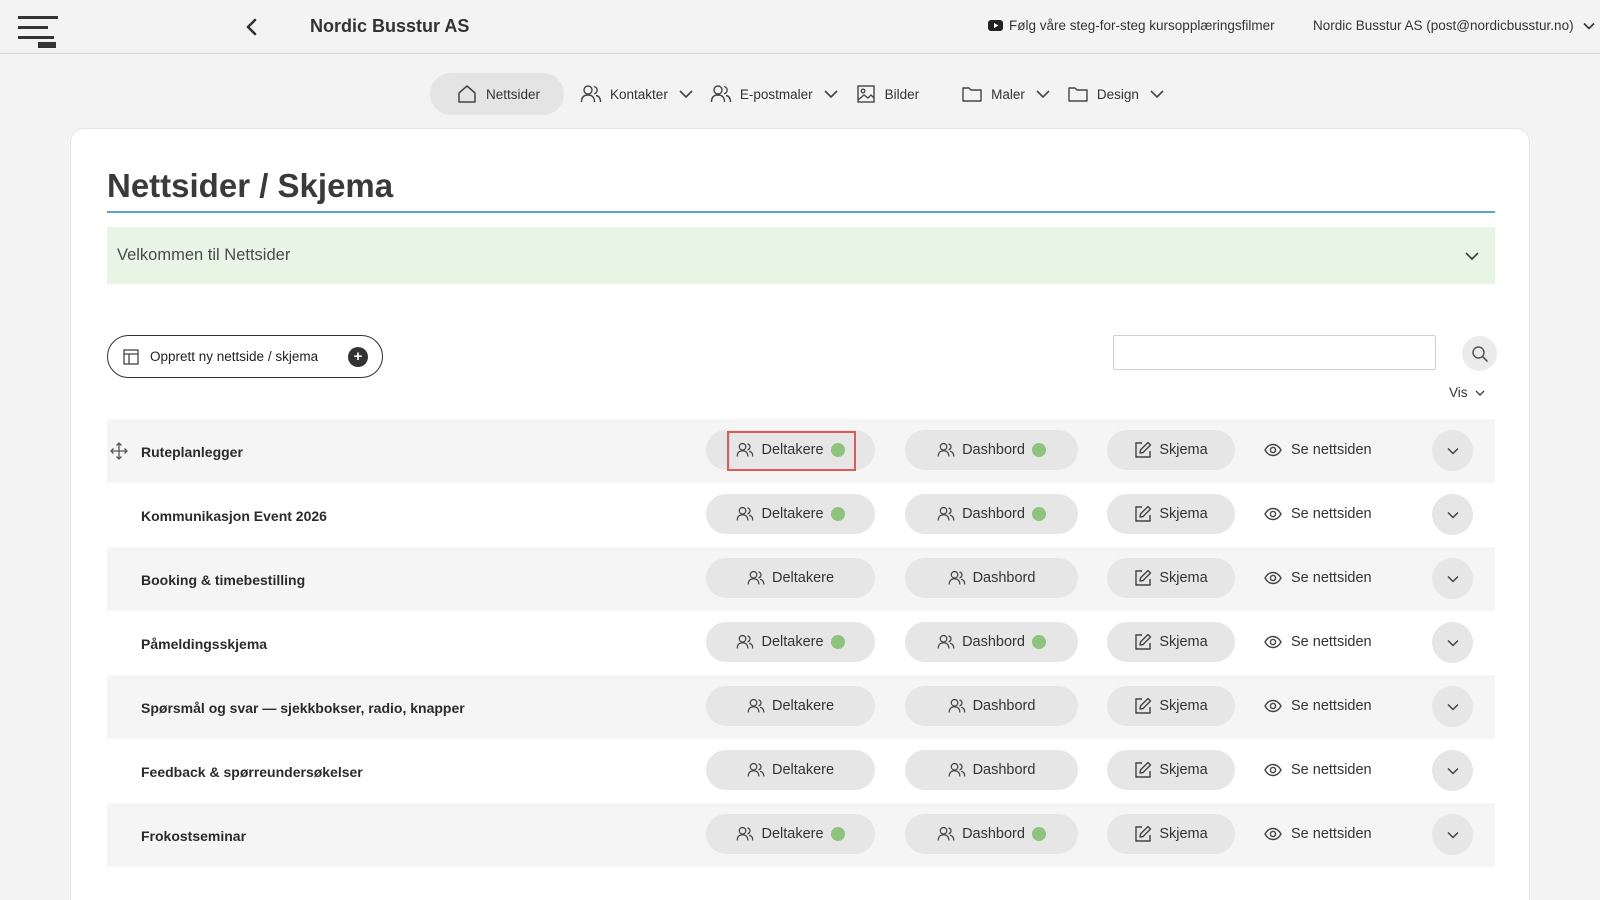 The height and width of the screenshot is (900, 1600). I want to click on form-label: Skjema, so click(1183, 578).